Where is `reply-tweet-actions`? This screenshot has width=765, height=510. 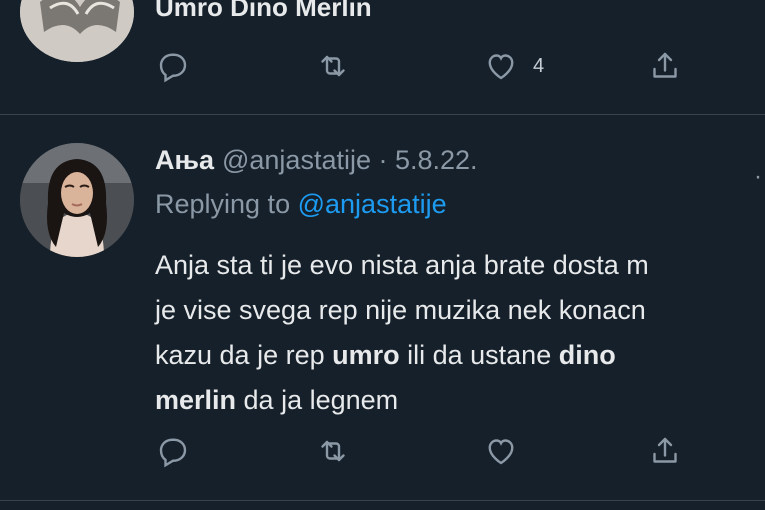 reply-tweet-actions is located at coordinates (435, 451).